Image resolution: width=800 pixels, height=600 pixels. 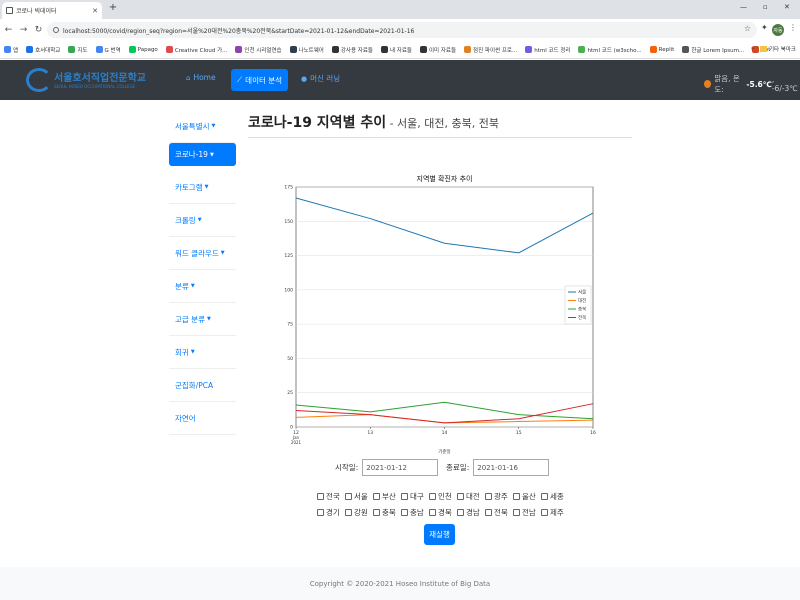 I want to click on folder-icon, so click(x=763, y=49).